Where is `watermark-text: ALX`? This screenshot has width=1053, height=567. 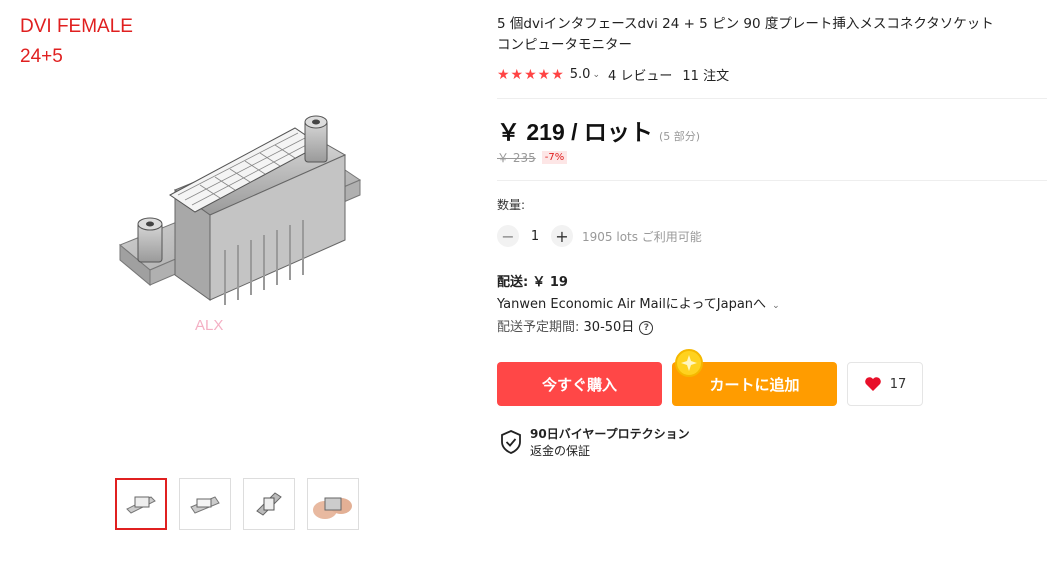 watermark-text: ALX is located at coordinates (209, 325).